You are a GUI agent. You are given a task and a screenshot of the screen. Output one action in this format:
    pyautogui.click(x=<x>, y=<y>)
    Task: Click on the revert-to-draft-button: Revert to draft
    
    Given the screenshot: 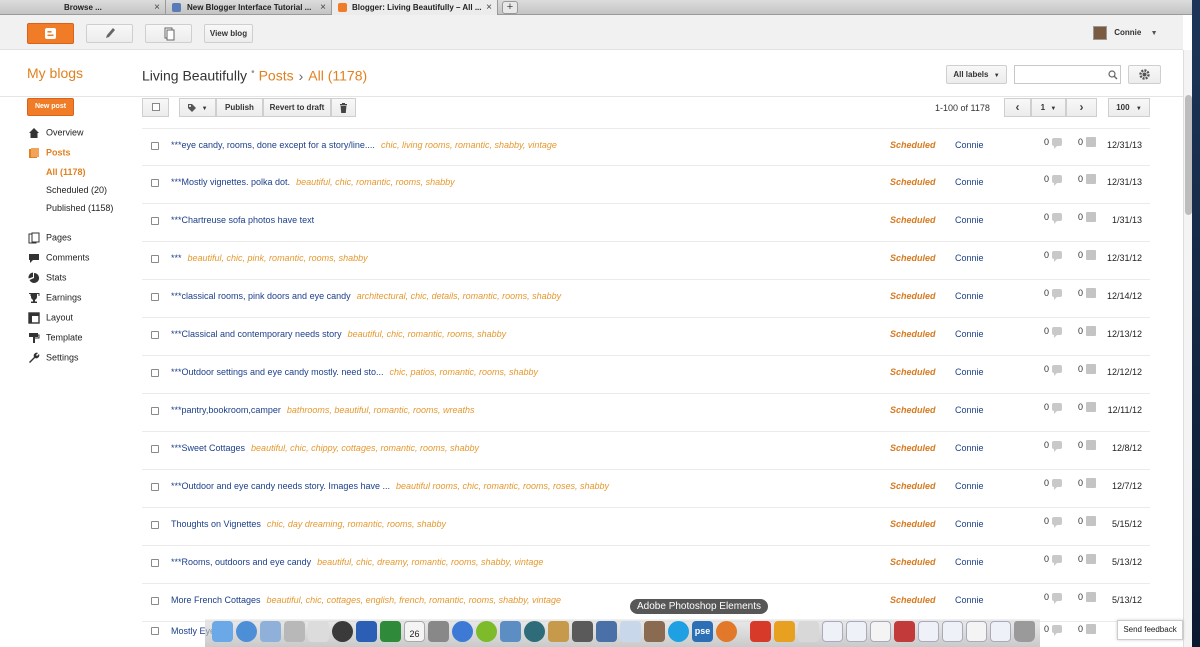 What is the action you would take?
    pyautogui.click(x=297, y=107)
    